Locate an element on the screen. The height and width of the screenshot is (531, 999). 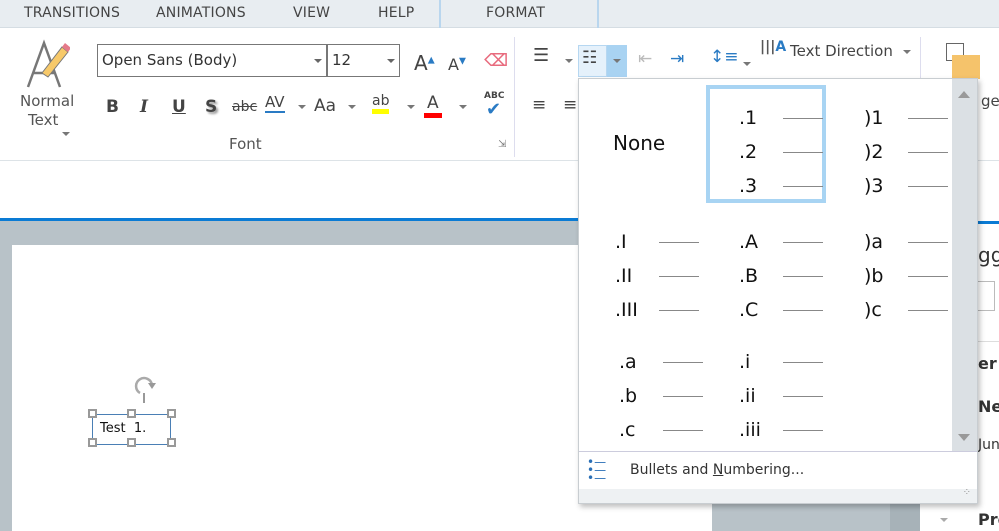
decrease-indent-icon: ⇤ is located at coordinates (645, 59).